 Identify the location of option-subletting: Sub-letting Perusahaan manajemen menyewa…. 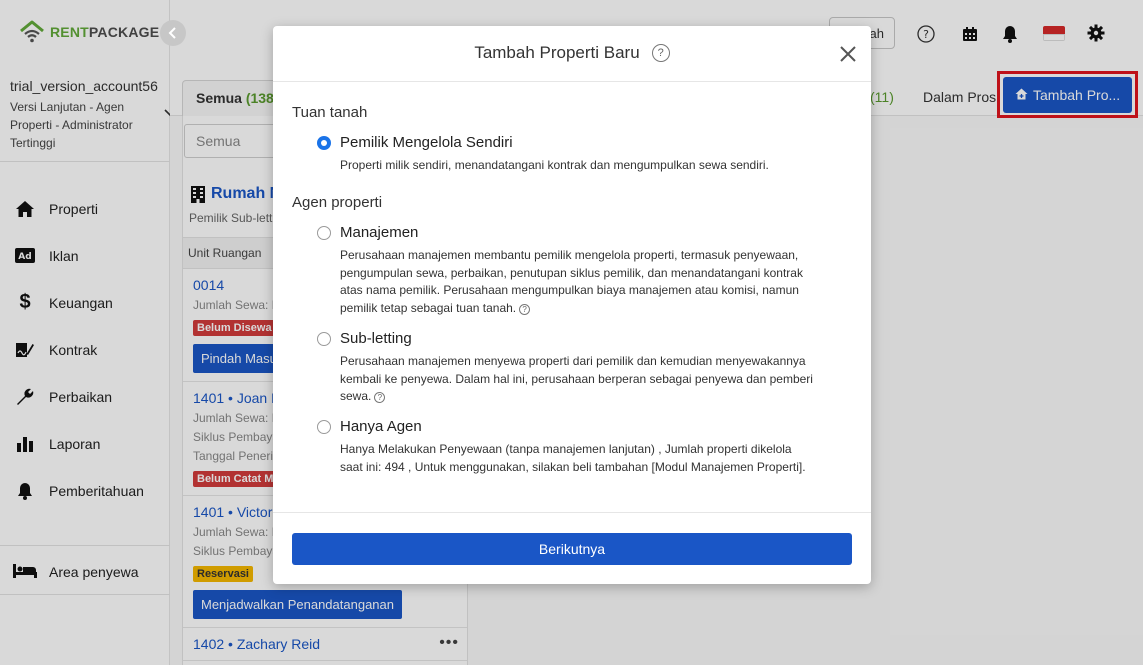
(567, 368).